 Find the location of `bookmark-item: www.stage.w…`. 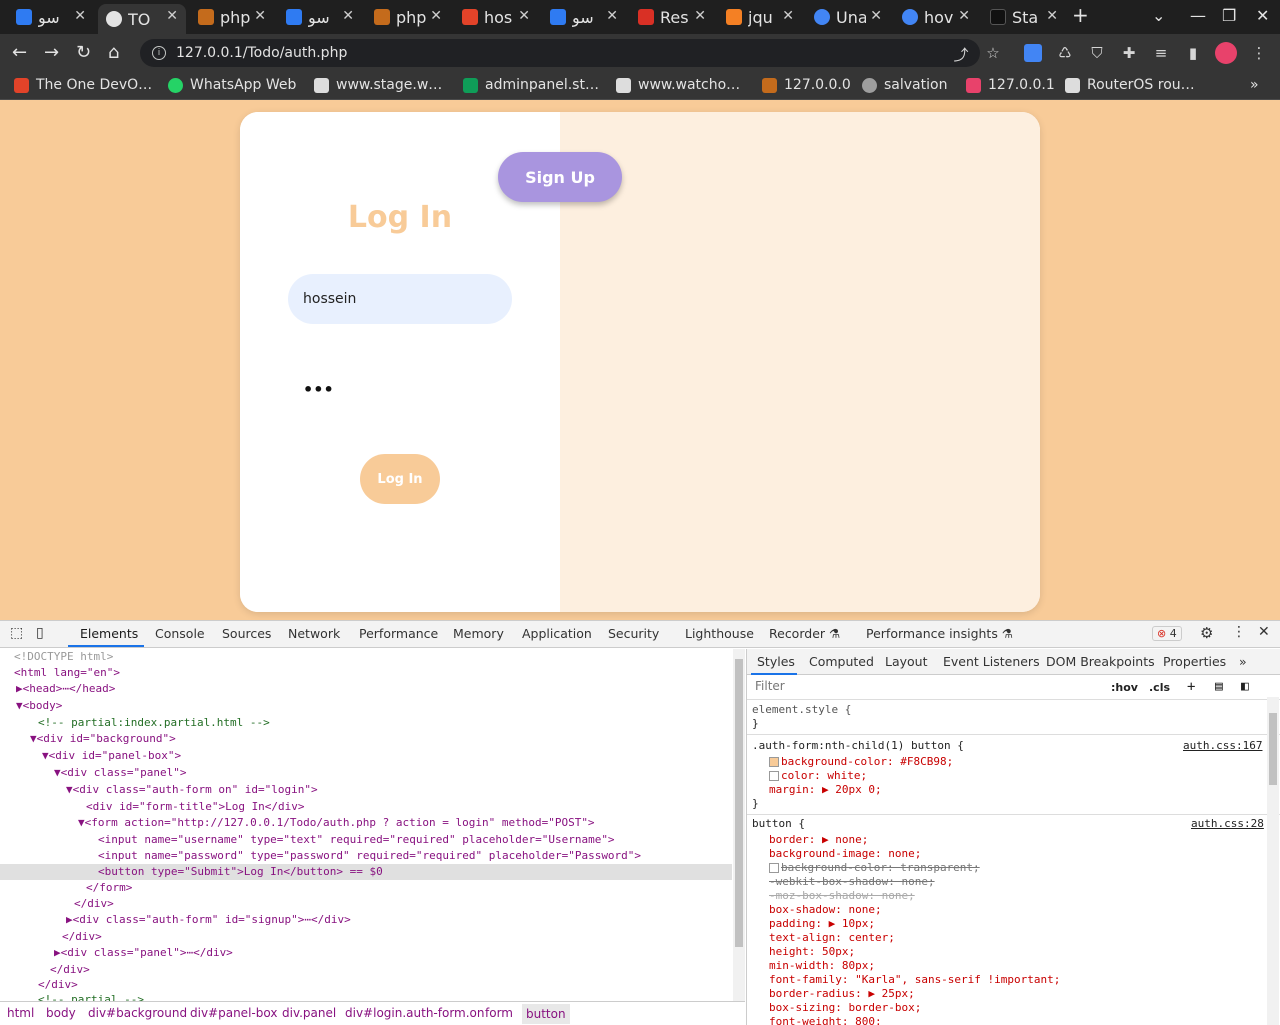

bookmark-item: www.stage.w… is located at coordinates (378, 85).